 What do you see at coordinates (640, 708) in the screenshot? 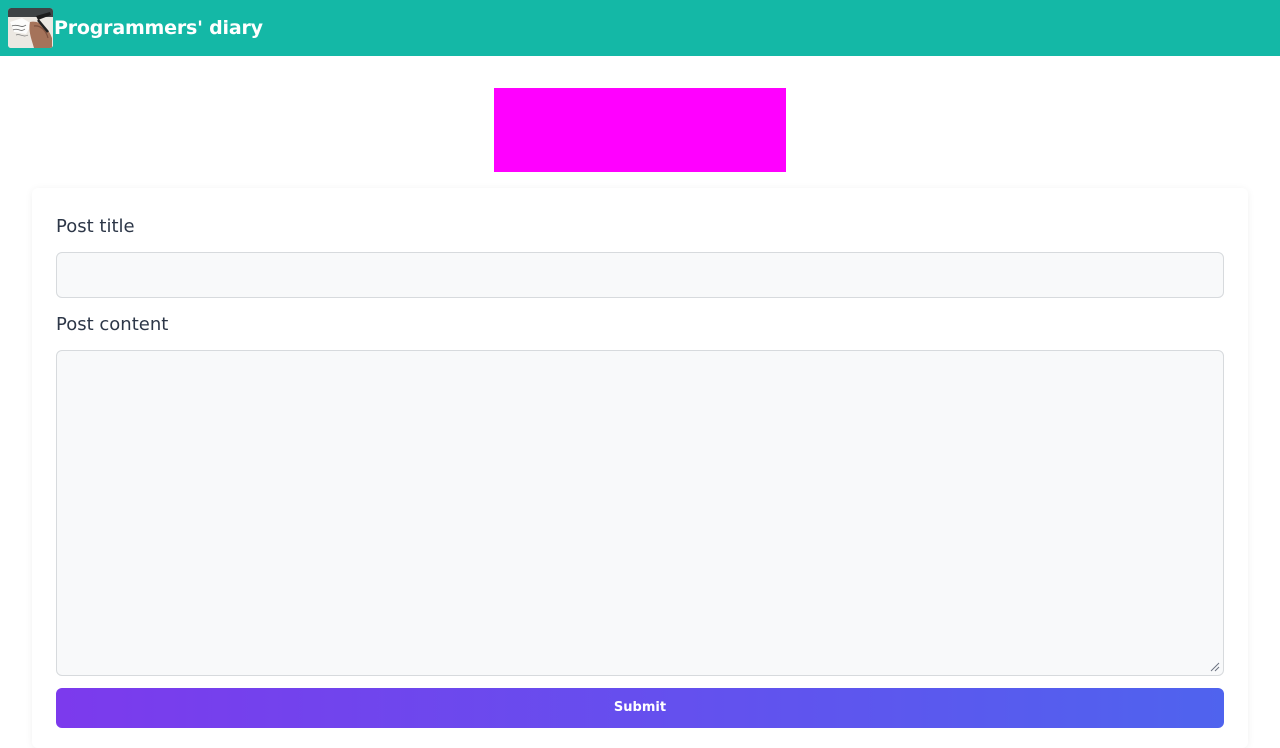
I see `submit-button: Submit` at bounding box center [640, 708].